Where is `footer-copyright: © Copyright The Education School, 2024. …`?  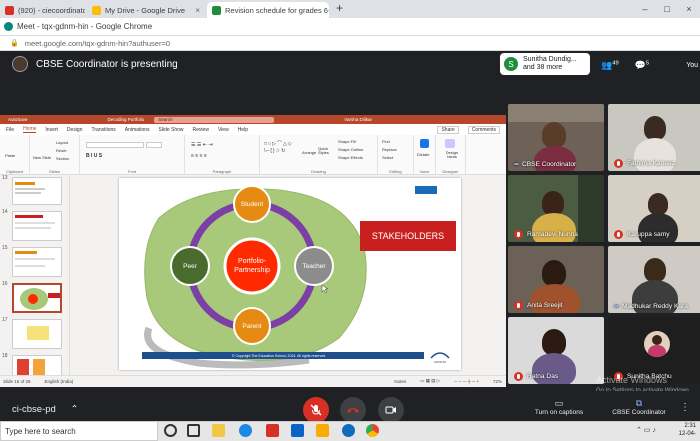 footer-copyright: © Copyright The Education School, 2024. … is located at coordinates (279, 356).